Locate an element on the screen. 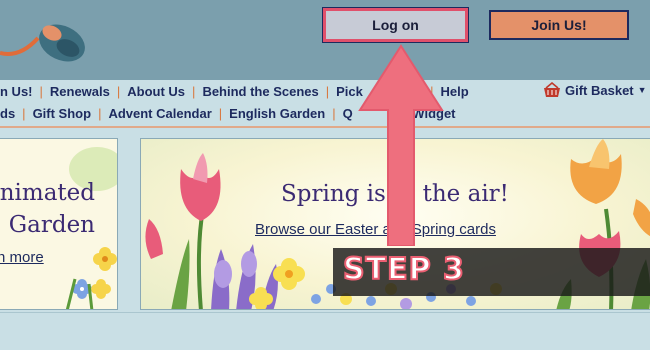 This screenshot has height=350, width=650. content-bottom-area is located at coordinates (325, 331).